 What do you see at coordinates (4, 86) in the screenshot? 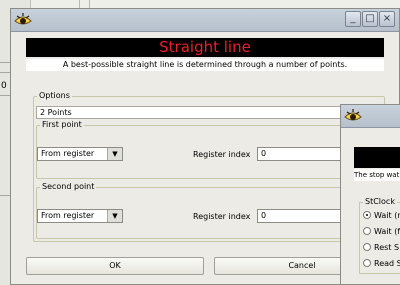
I see `background-value: 0` at bounding box center [4, 86].